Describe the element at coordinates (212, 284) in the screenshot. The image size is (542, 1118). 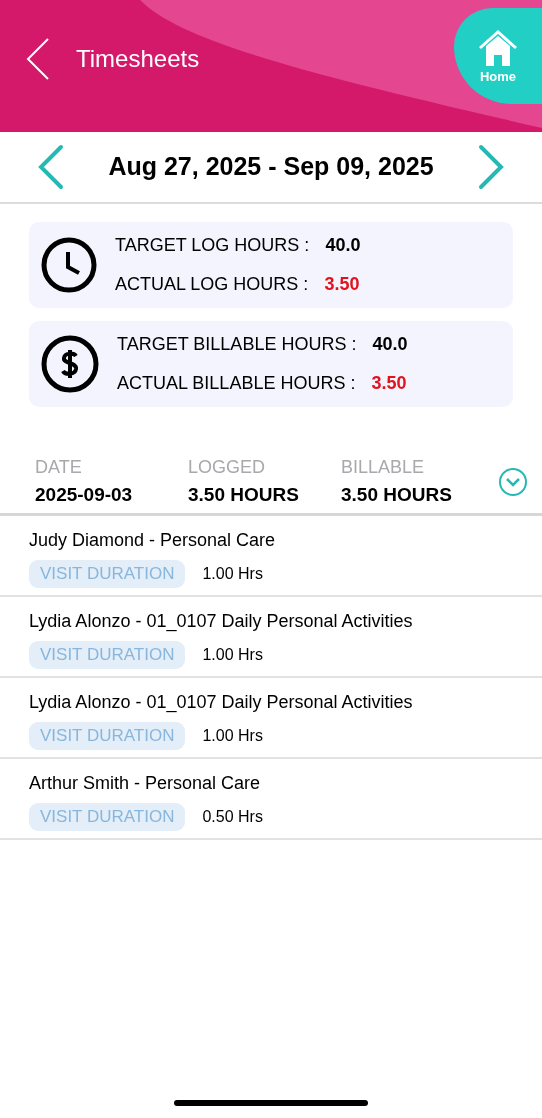
I see `hours-label: ACTUAL LOG HOURS :` at that location.